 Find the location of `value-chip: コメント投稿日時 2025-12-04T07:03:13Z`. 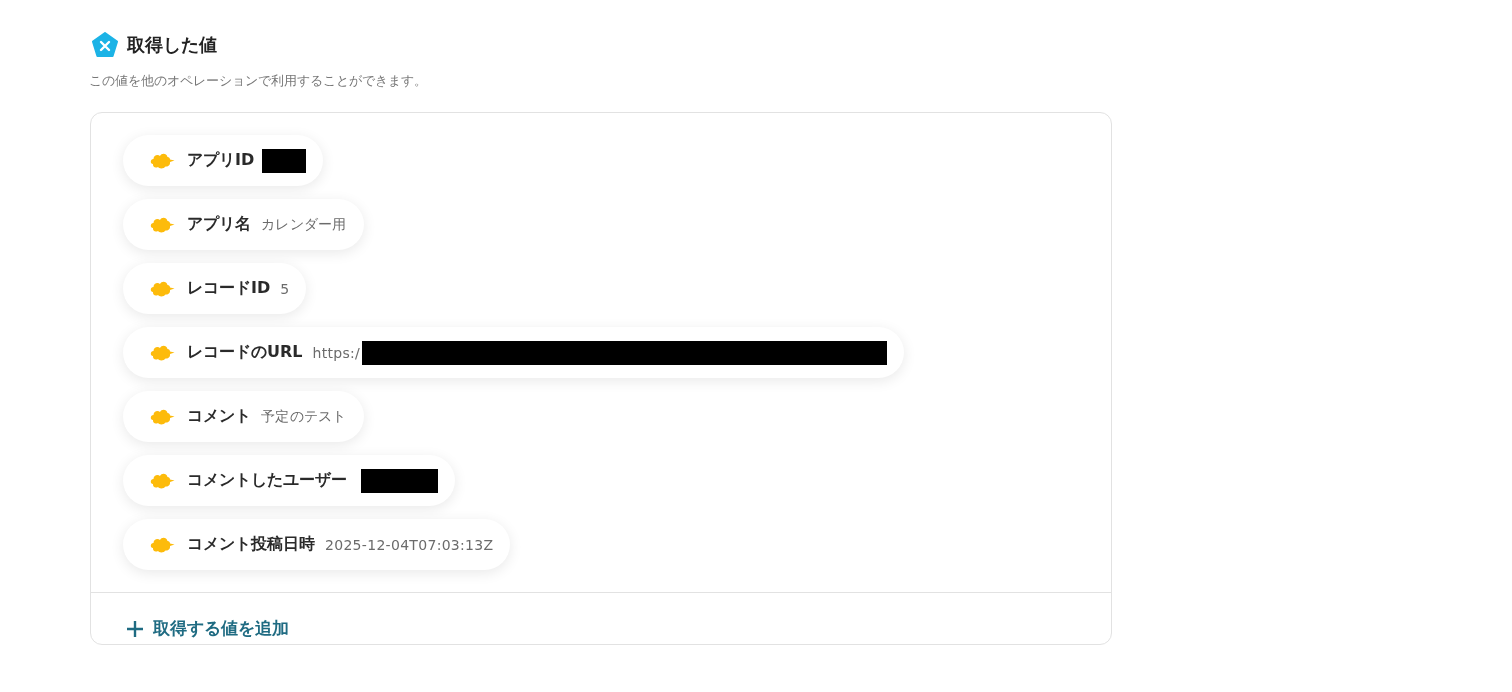

value-chip: コメント投稿日時 2025-12-04T07:03:13Z is located at coordinates (317, 544).